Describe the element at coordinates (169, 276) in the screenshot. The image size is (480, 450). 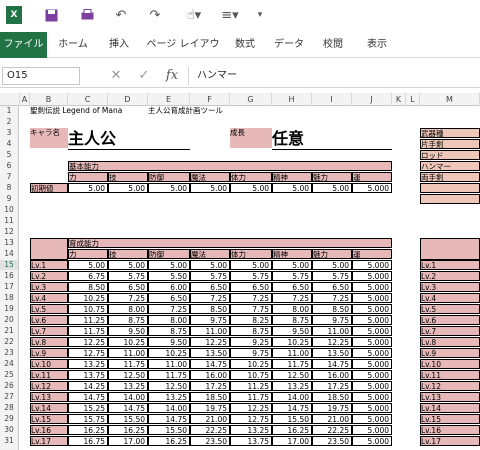
I see `level-value-cell: 5.50` at that location.